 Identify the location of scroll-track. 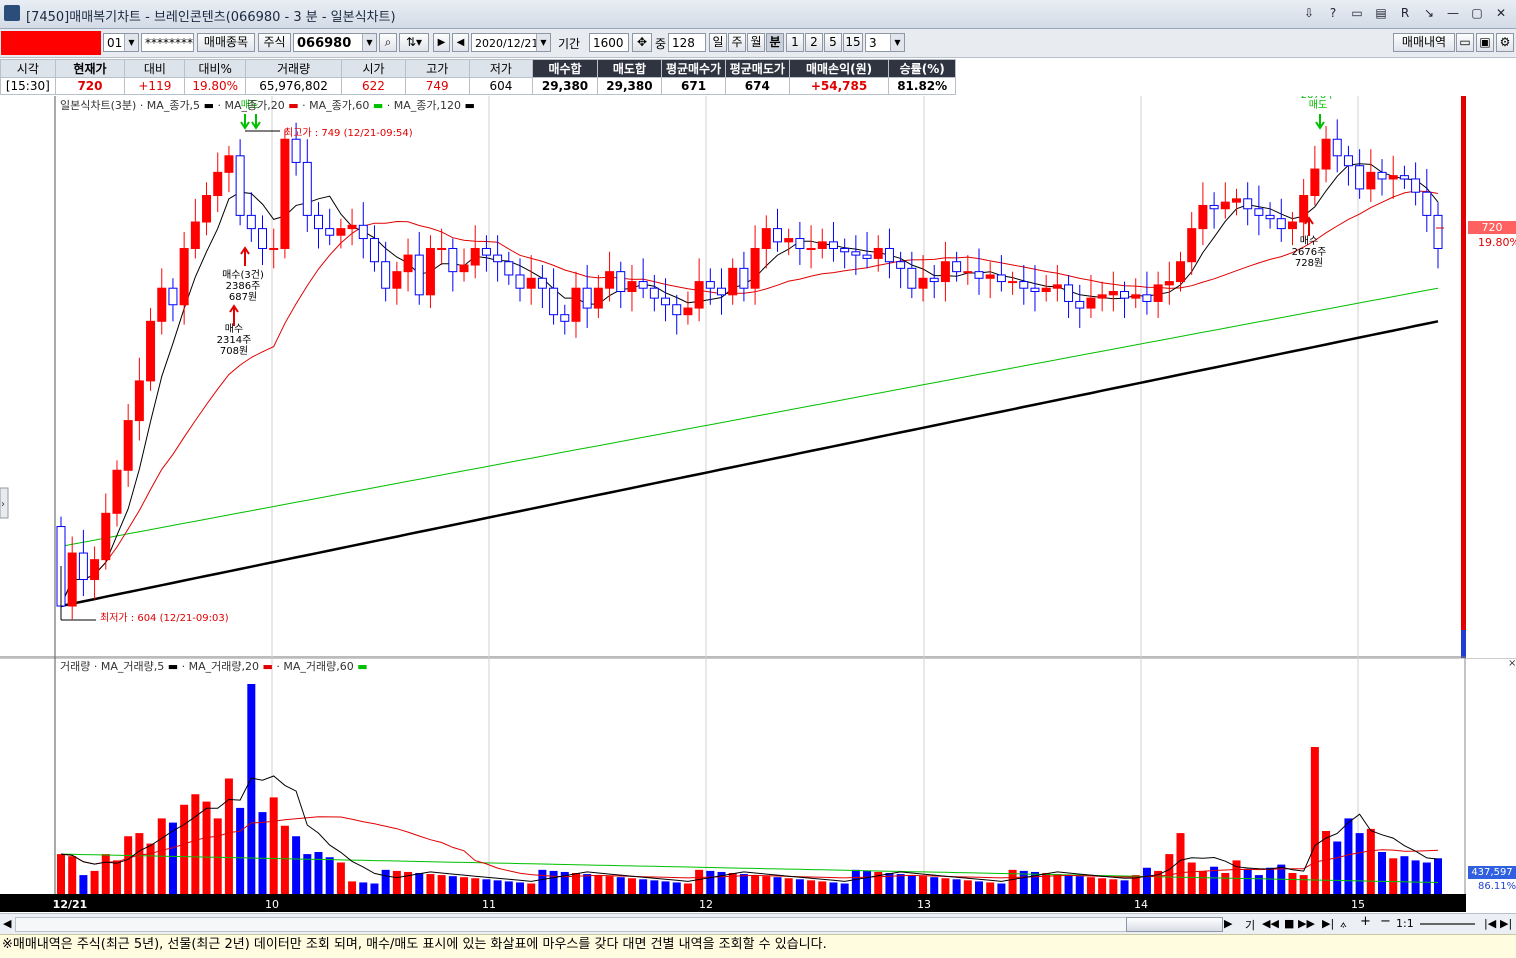
(571, 924).